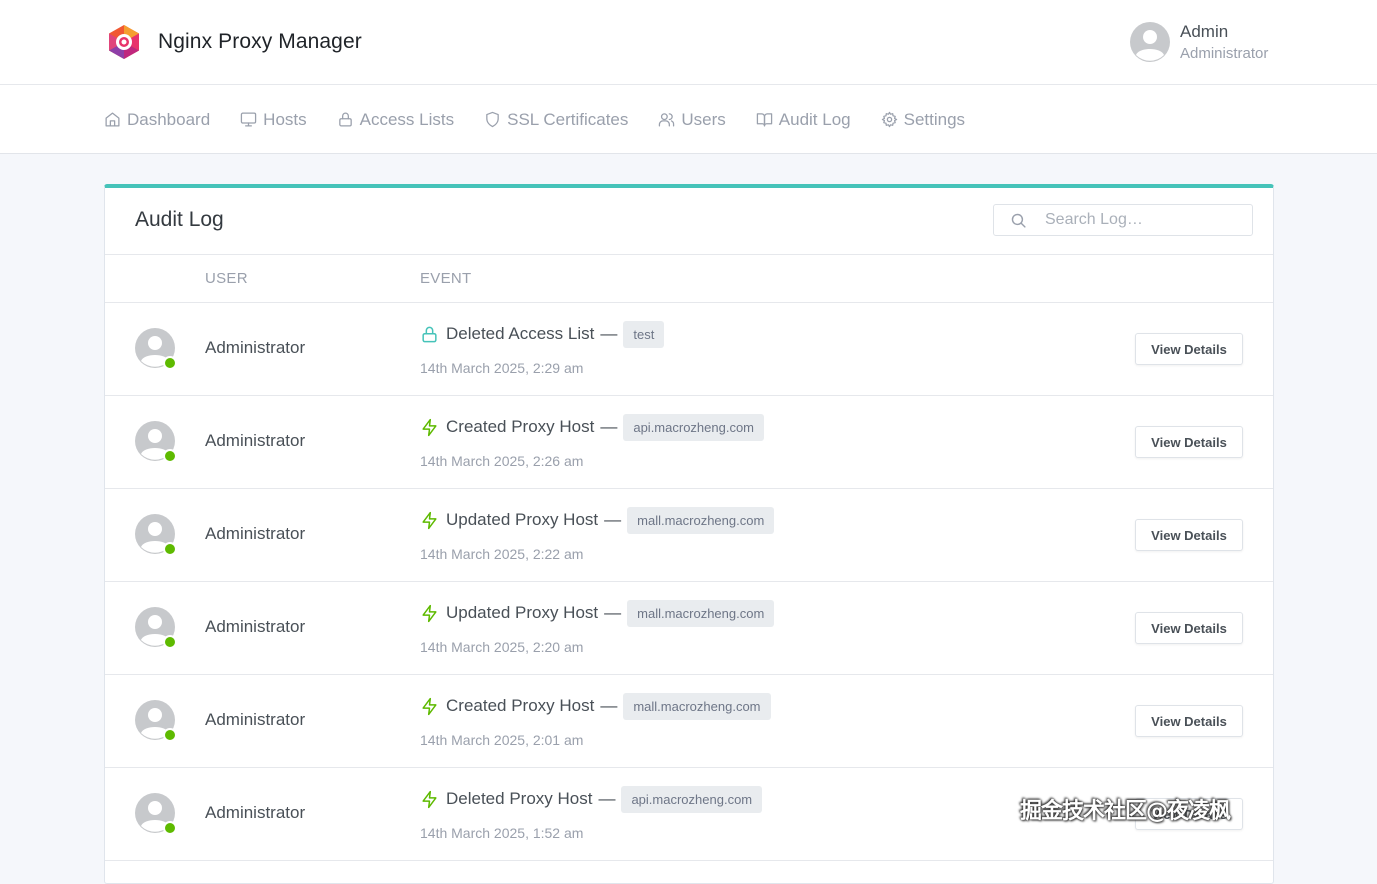  I want to click on search-icon, so click(1018, 220).